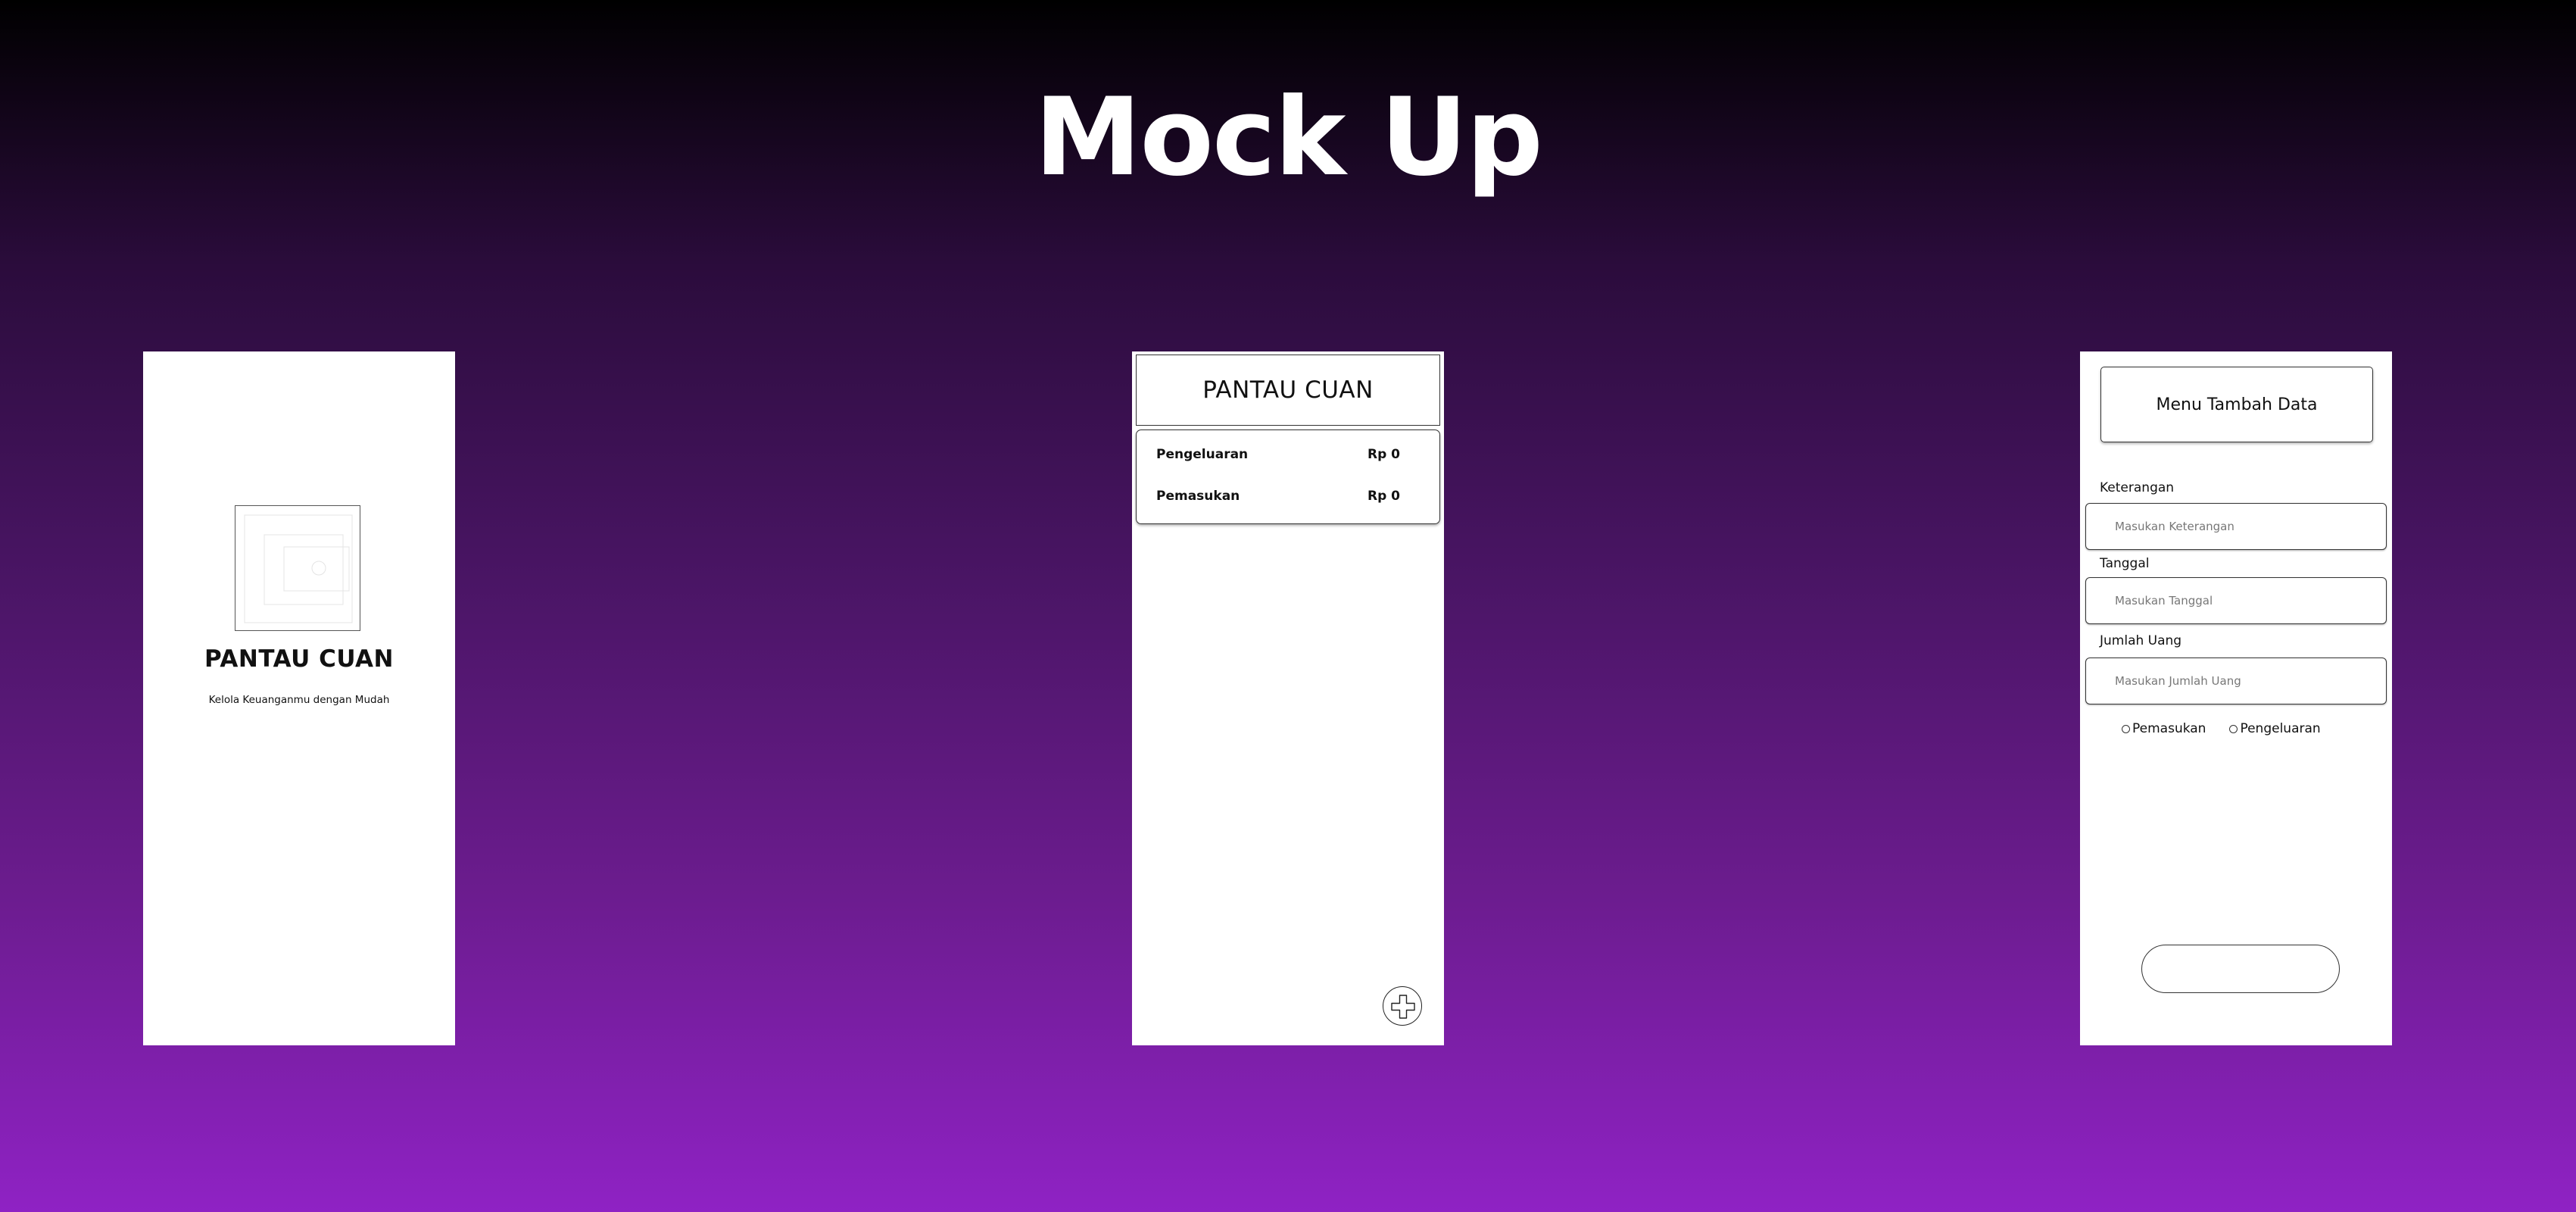 The height and width of the screenshot is (1212, 2576). I want to click on income-label: Pemasukan, so click(1198, 496).